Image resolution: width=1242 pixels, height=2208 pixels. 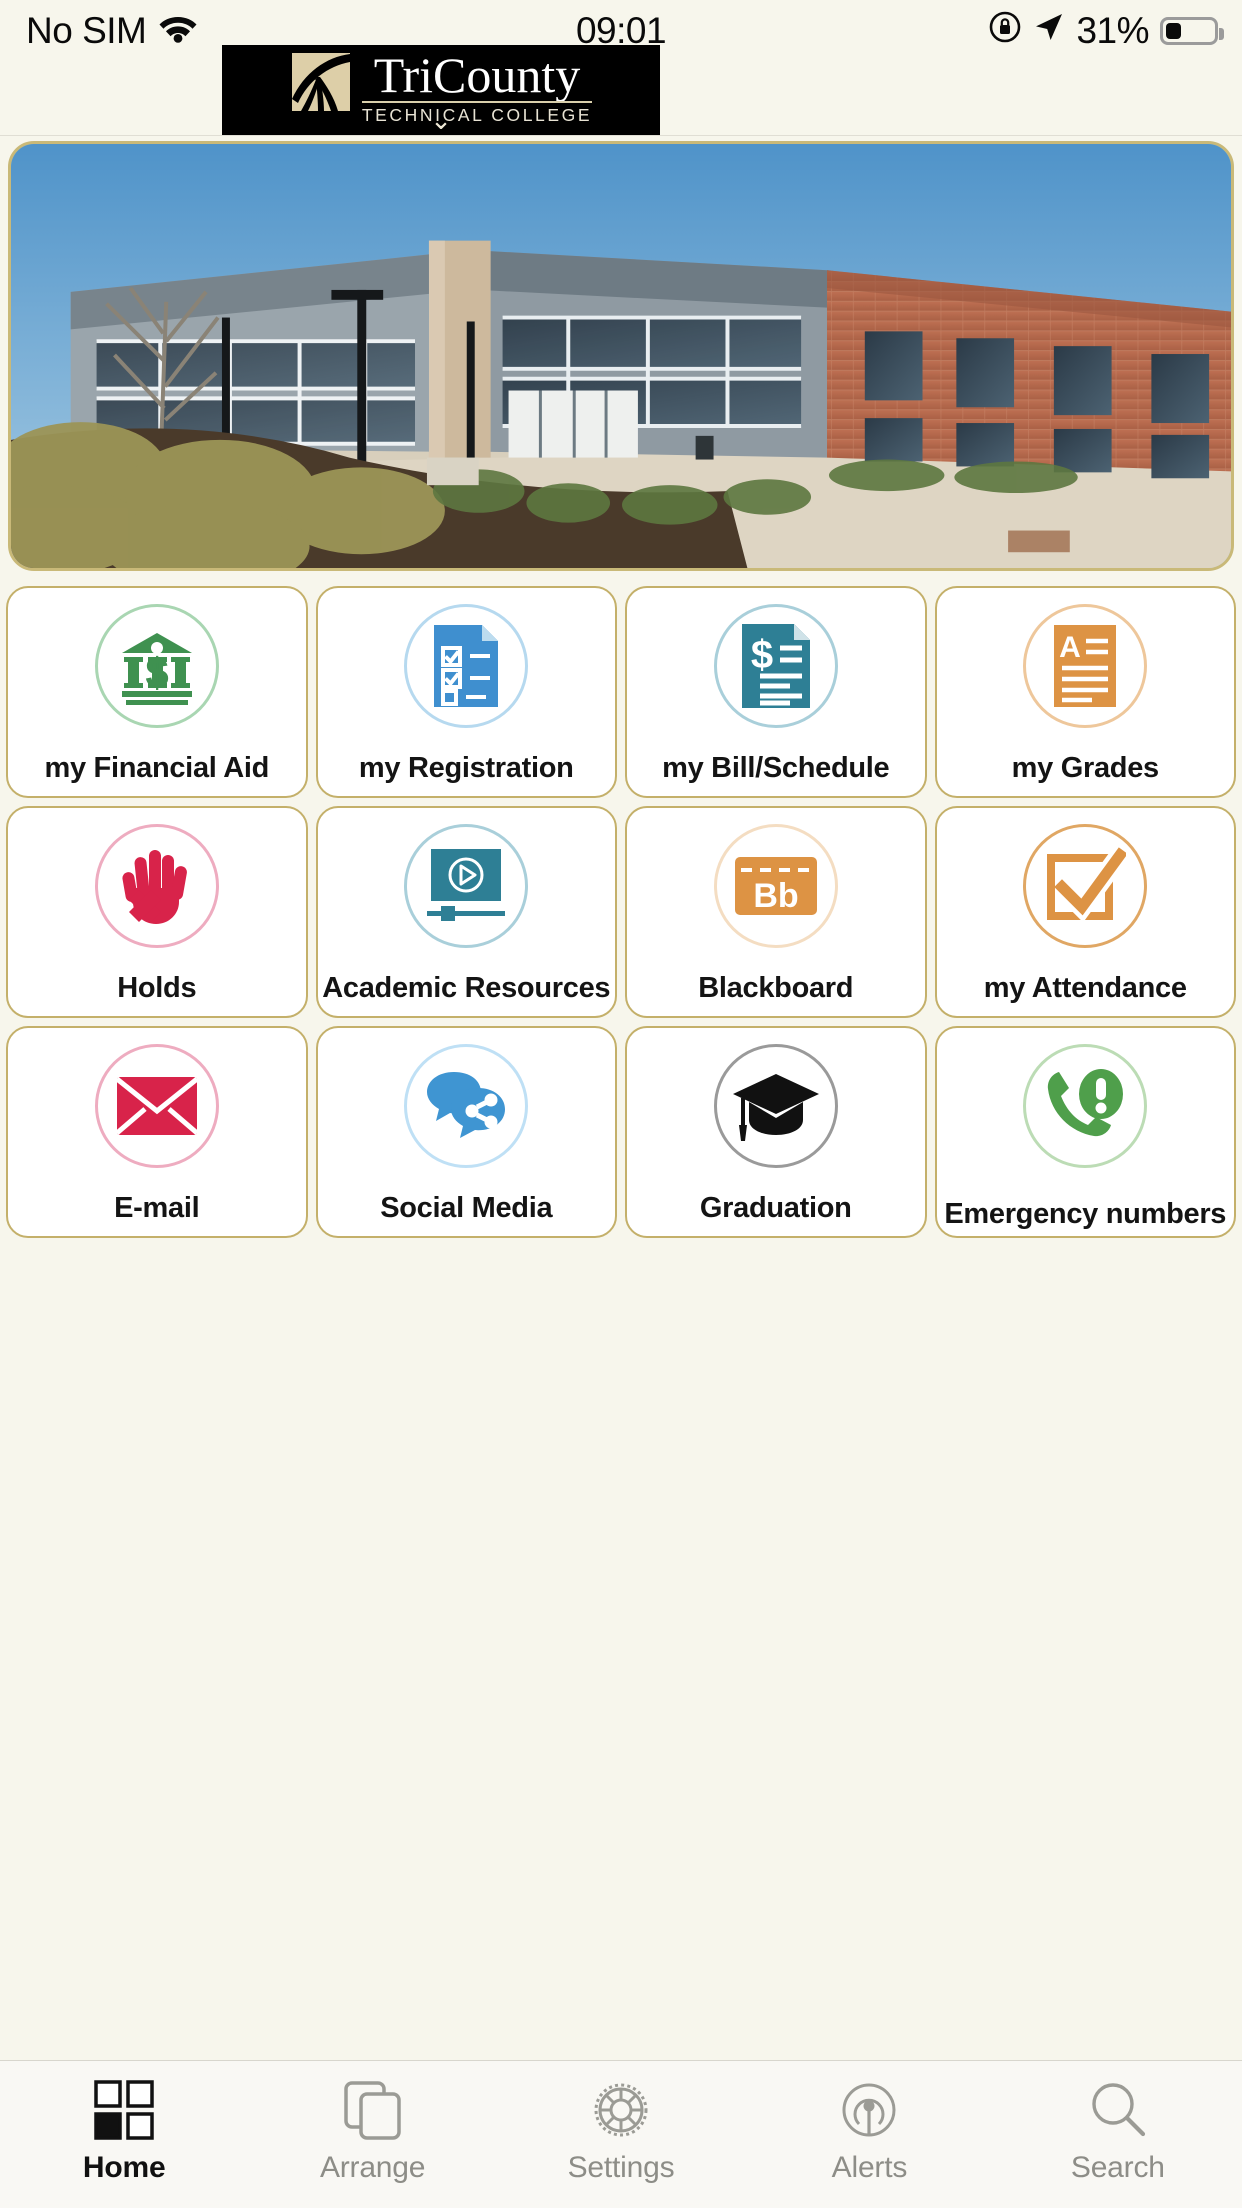 I want to click on tile-social-media: Social Media, so click(x=466, y=1132).